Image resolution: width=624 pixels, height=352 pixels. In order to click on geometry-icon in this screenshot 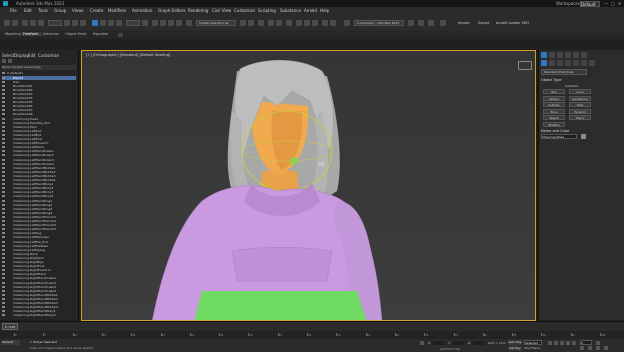, I will do `click(544, 63)`.